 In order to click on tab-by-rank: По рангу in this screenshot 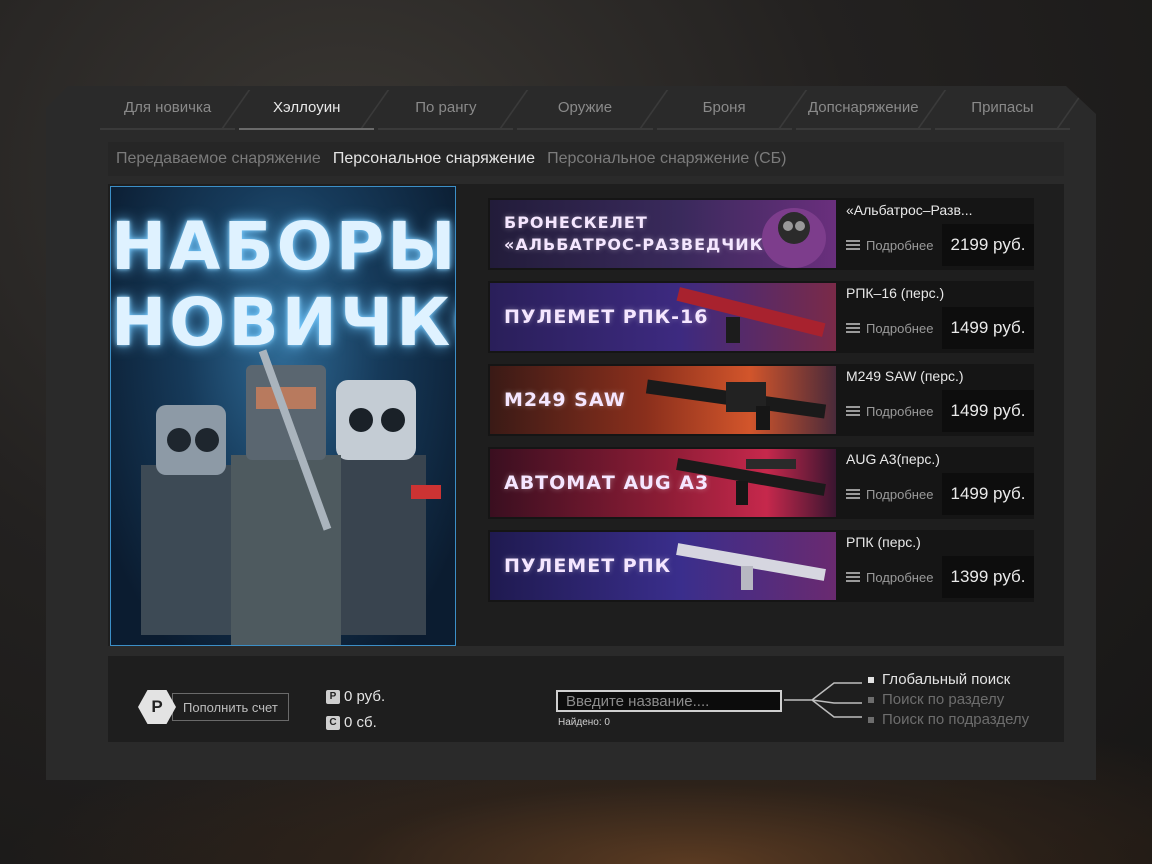, I will do `click(446, 108)`.